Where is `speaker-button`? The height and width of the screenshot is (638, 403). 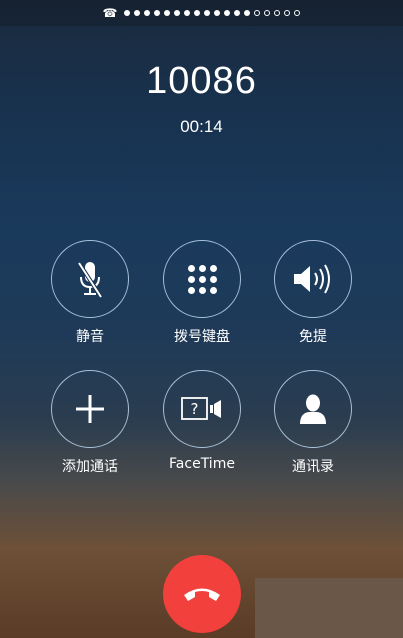
speaker-button is located at coordinates (313, 279).